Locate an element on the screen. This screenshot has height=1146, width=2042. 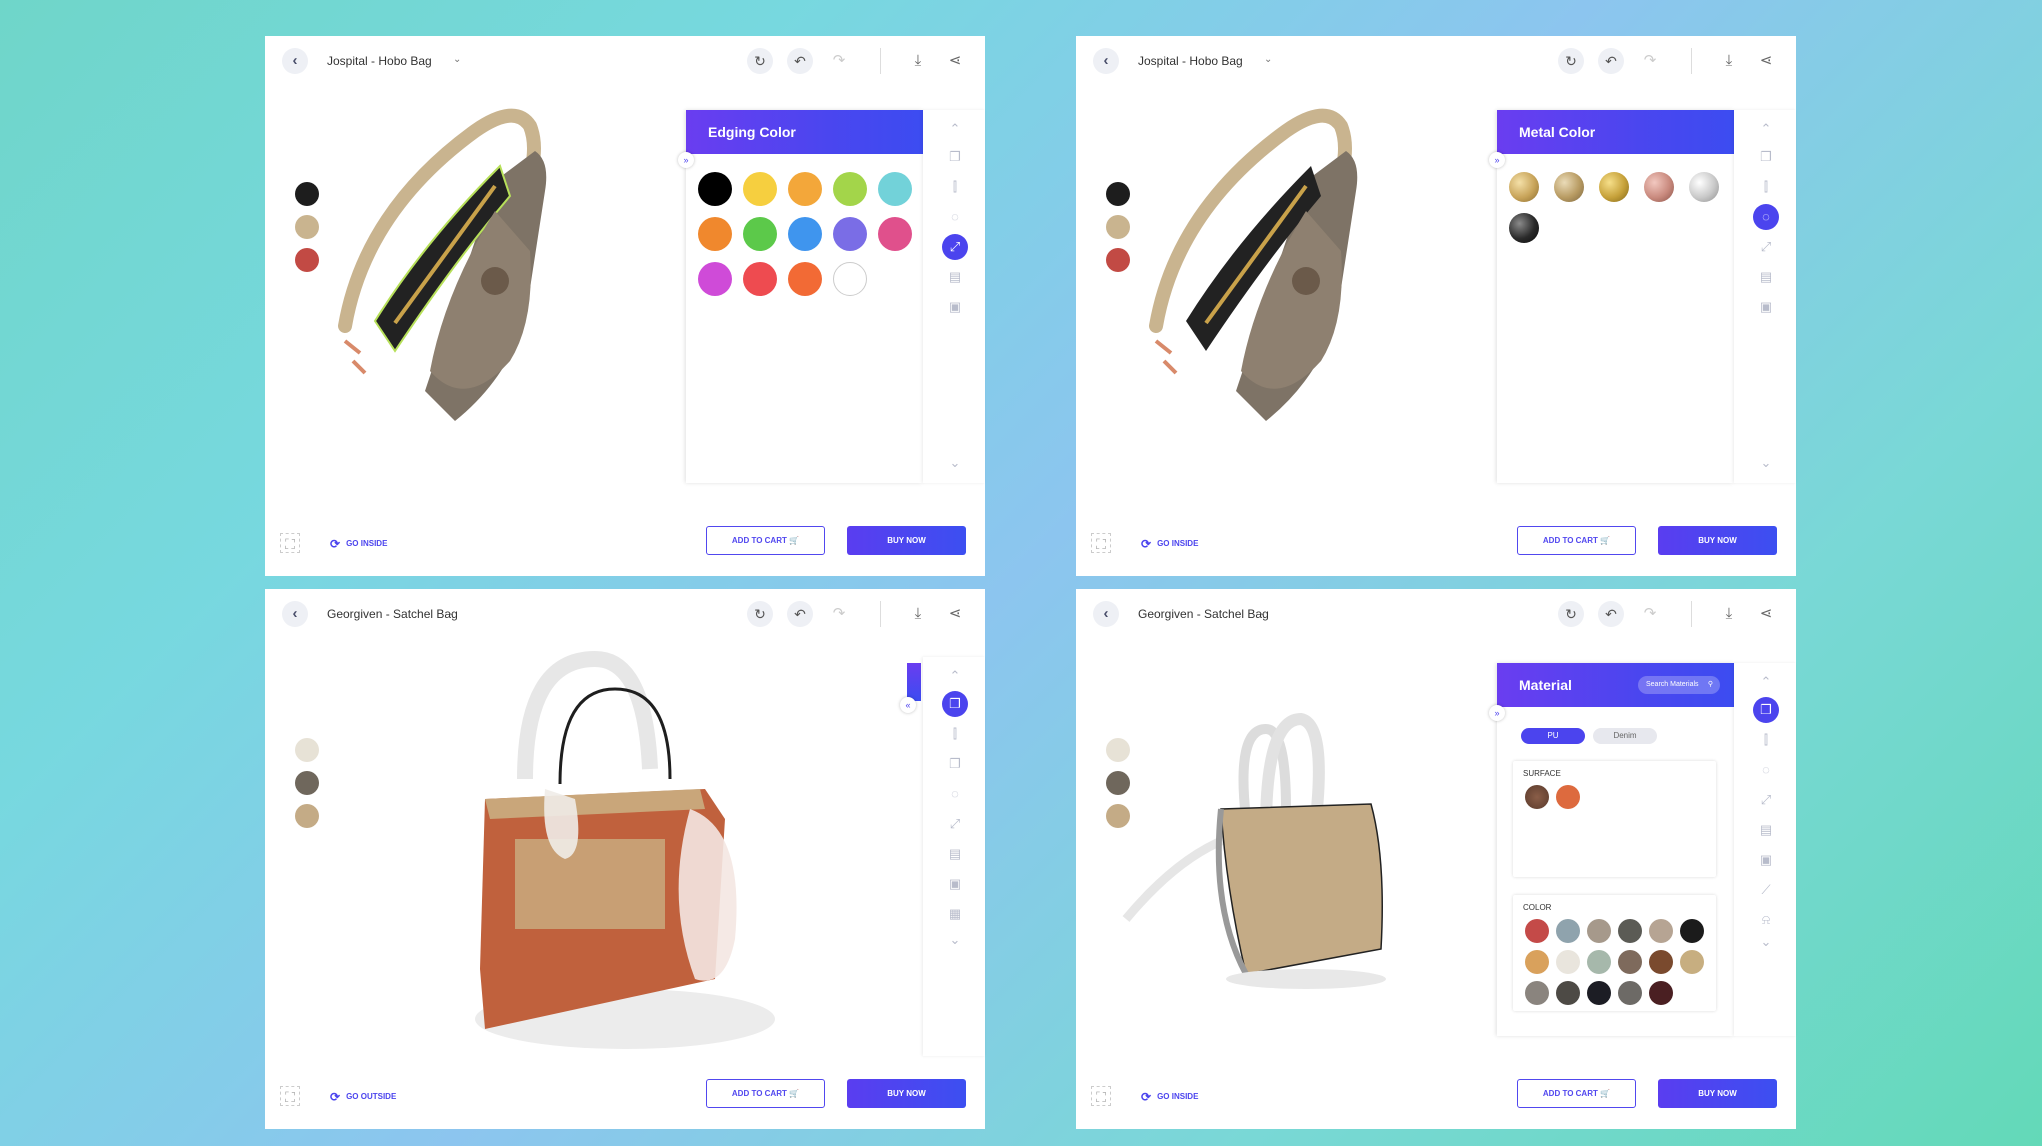
hobo-bag-3d-view is located at coordinates (510, 301).